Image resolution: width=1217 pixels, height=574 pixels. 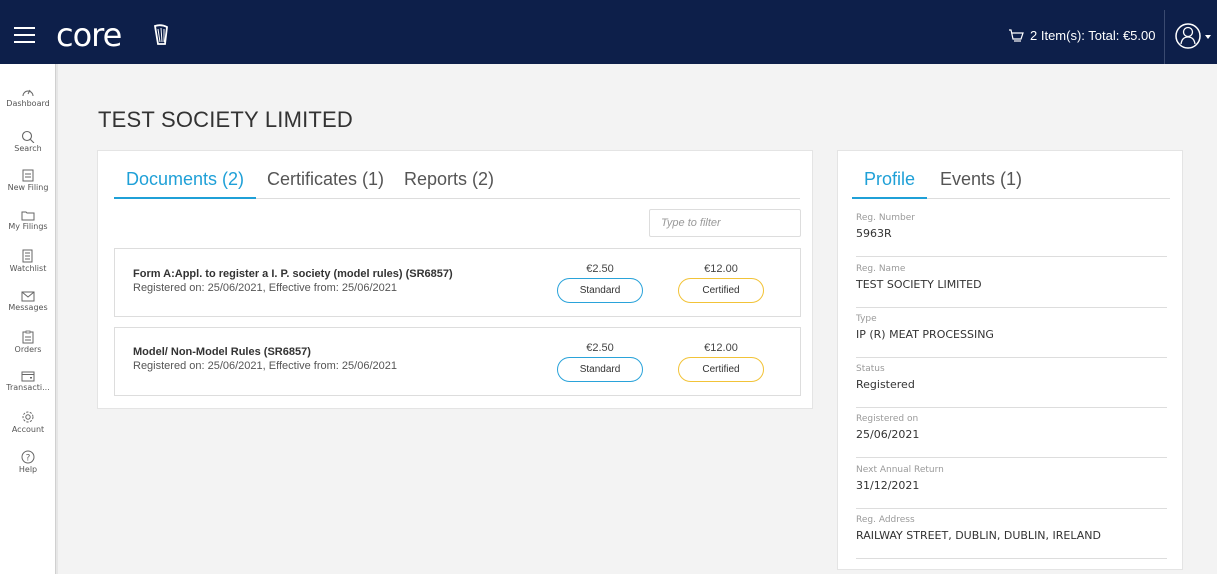 What do you see at coordinates (28, 469) in the screenshot?
I see `sidebar-item-label: Help` at bounding box center [28, 469].